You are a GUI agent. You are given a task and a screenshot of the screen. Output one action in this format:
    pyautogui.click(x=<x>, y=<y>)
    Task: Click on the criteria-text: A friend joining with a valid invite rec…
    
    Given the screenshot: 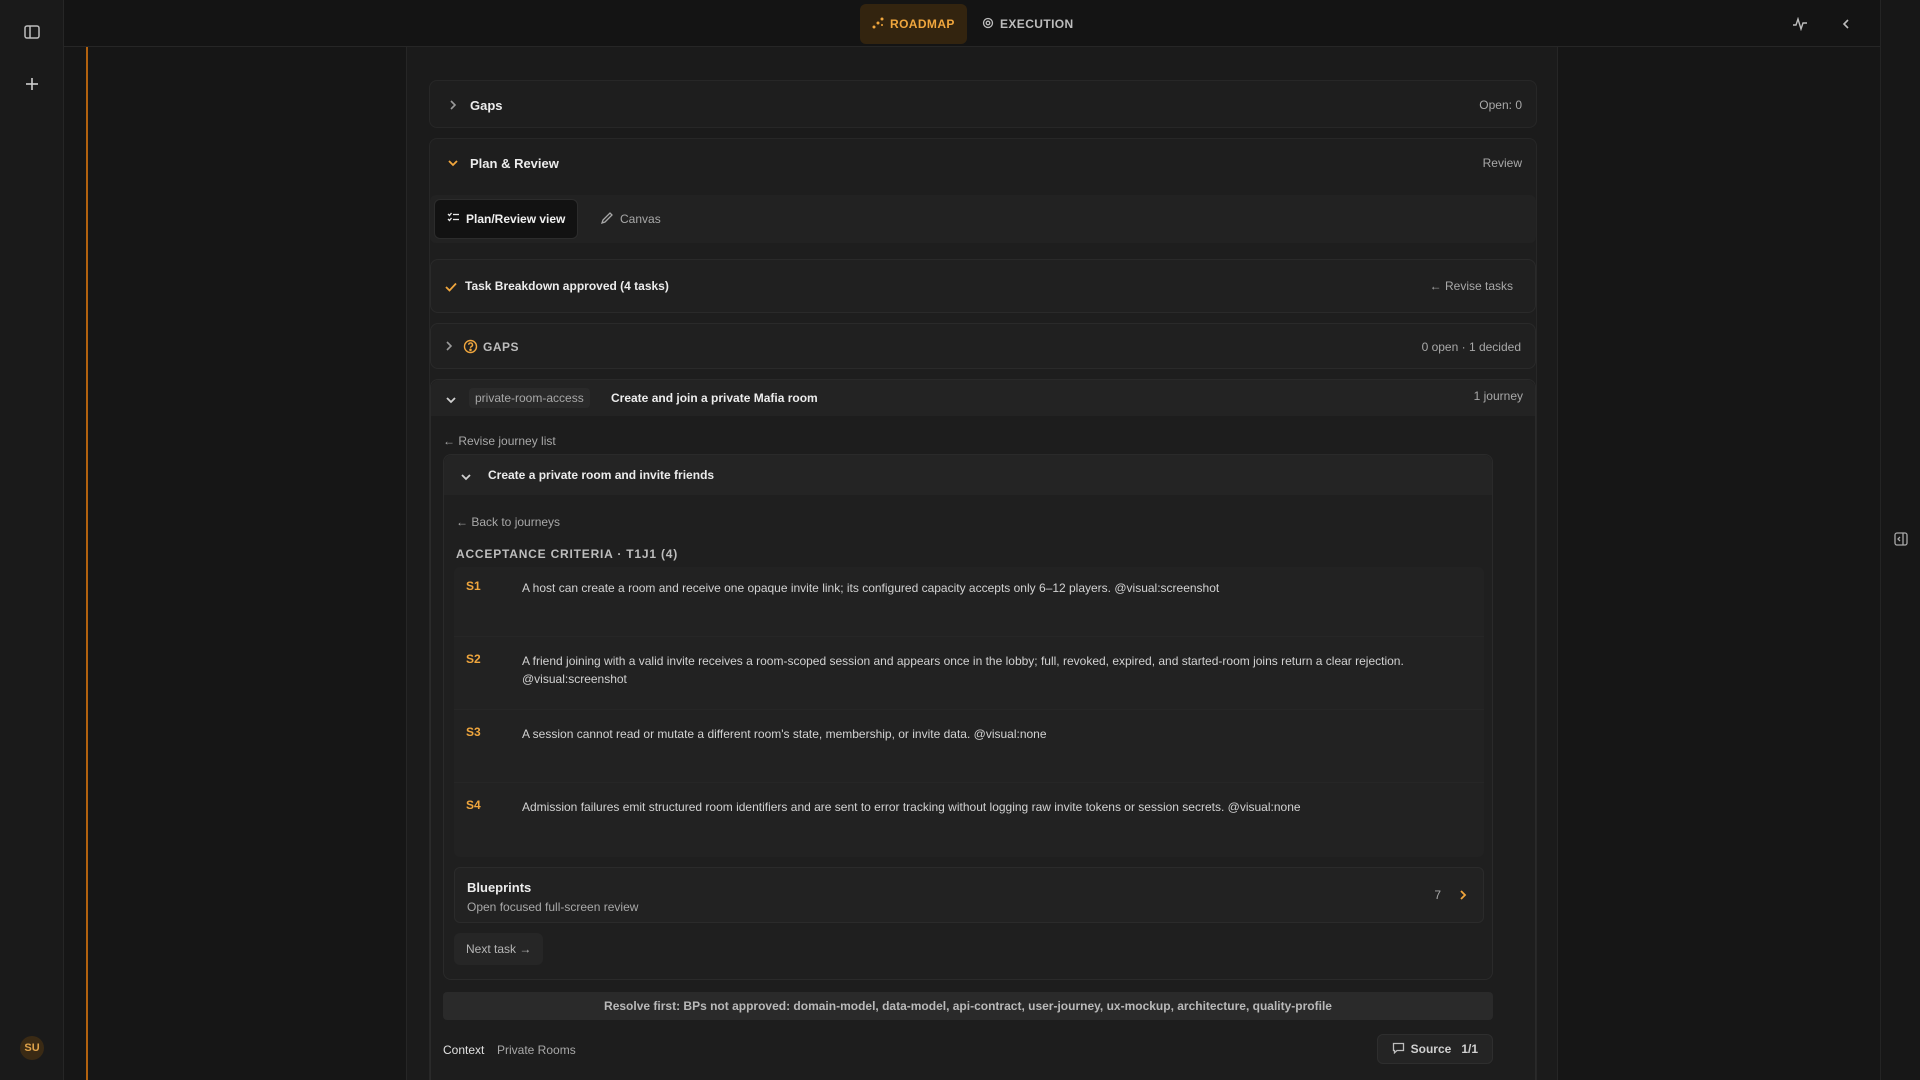 What is the action you would take?
    pyautogui.click(x=963, y=670)
    